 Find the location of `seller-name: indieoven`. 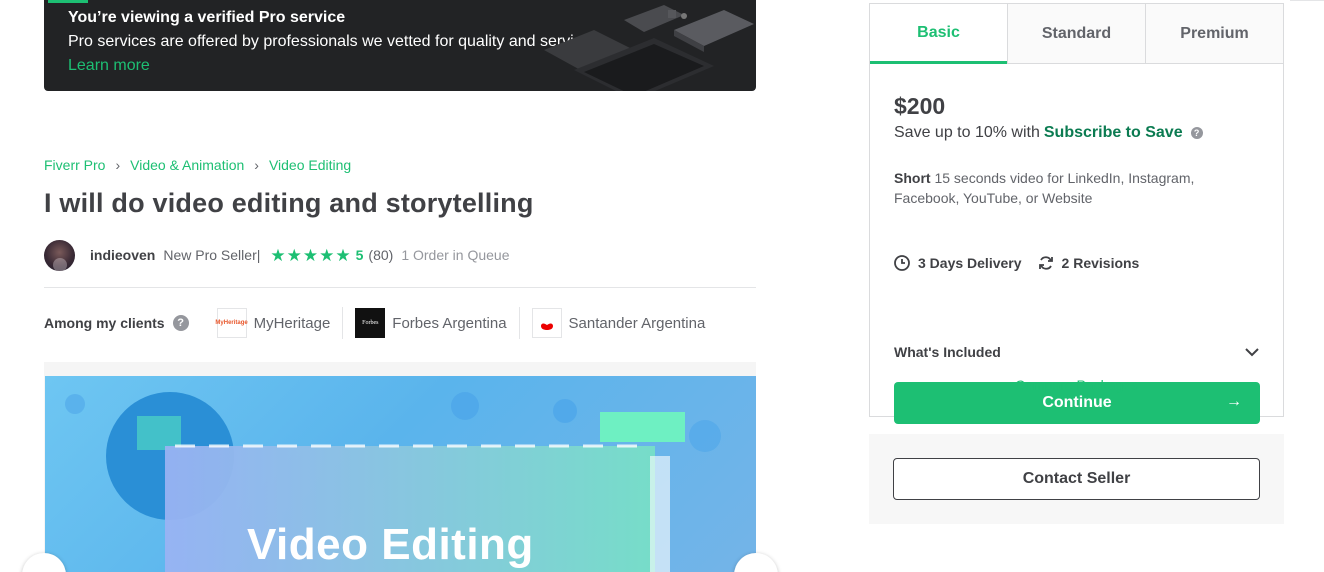

seller-name: indieoven is located at coordinates (122, 255).